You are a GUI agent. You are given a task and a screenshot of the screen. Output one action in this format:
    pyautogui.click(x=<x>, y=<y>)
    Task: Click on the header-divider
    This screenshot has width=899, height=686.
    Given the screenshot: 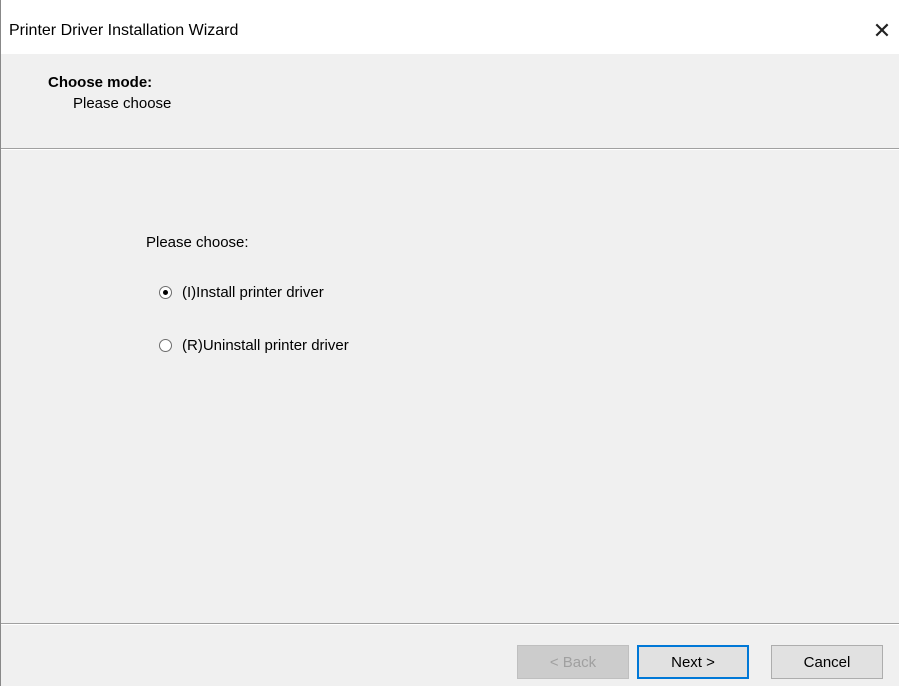 What is the action you would take?
    pyautogui.click(x=450, y=149)
    